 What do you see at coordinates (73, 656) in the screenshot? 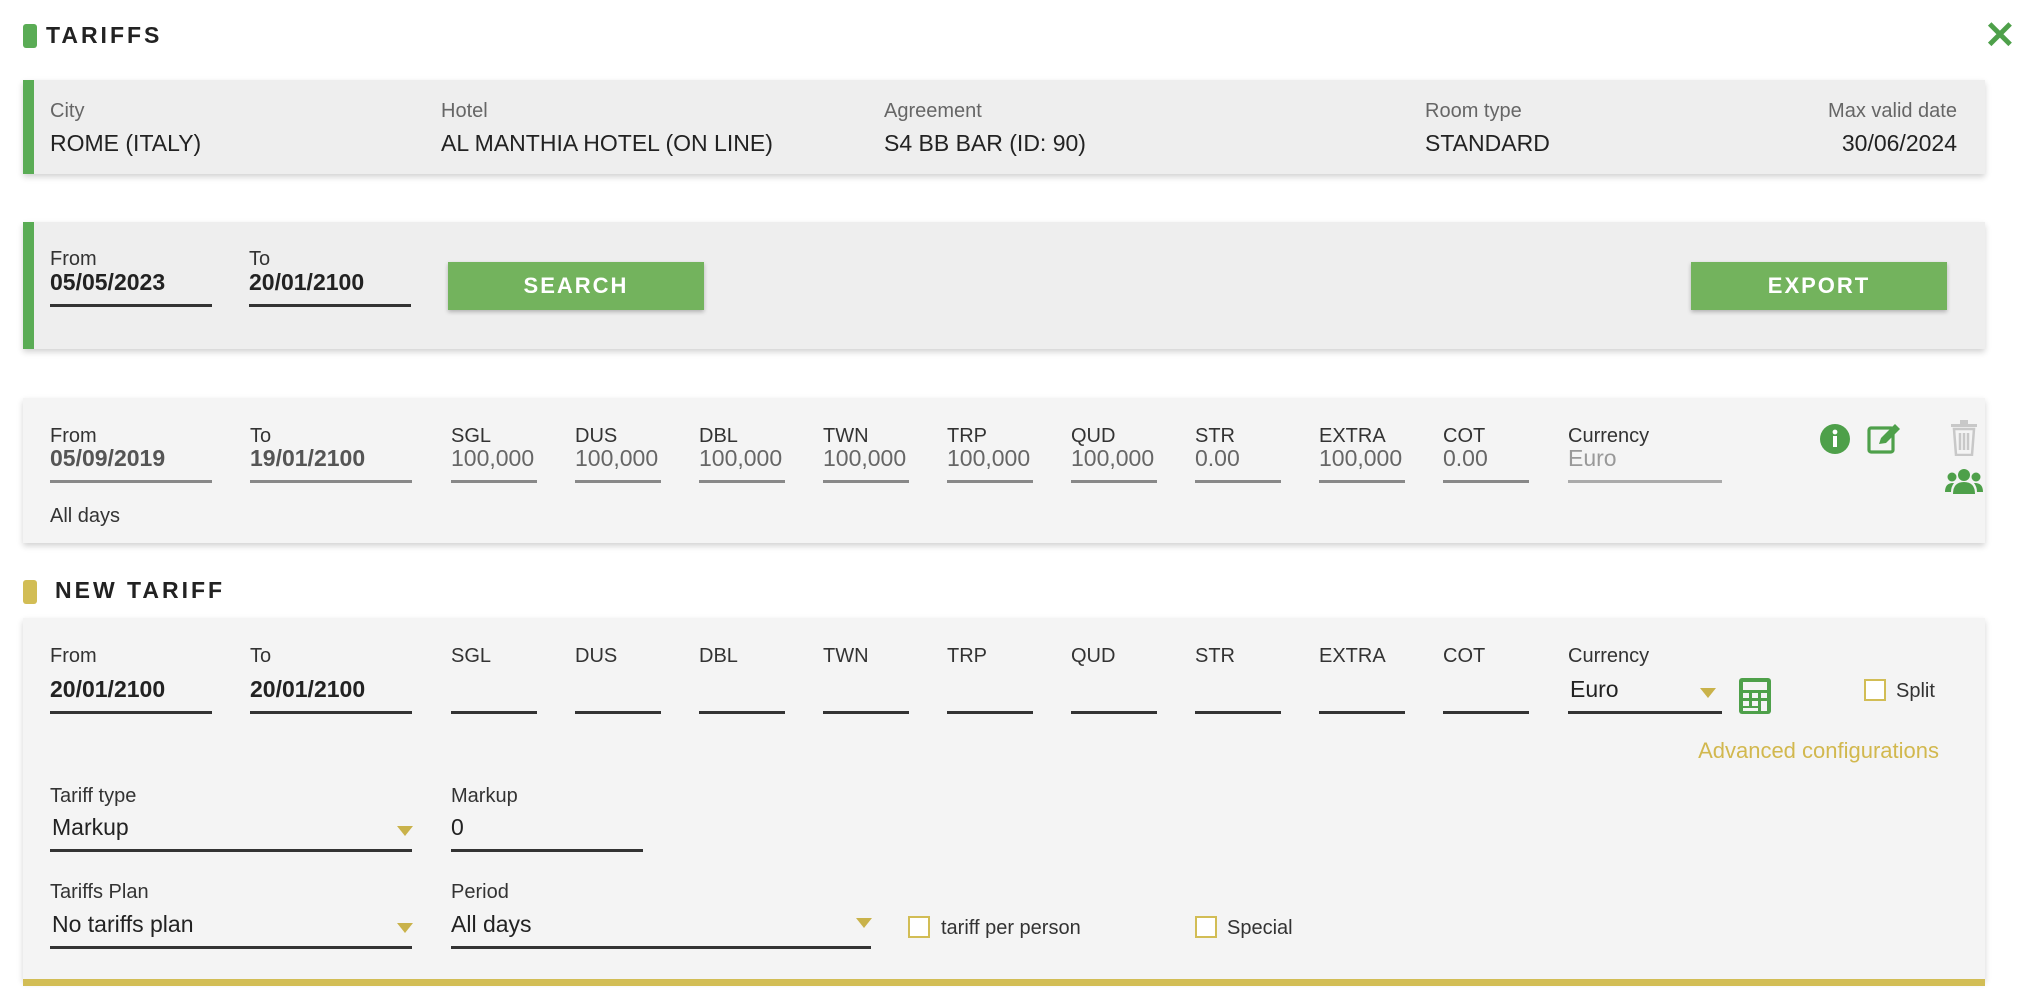
I see `from-label: From` at bounding box center [73, 656].